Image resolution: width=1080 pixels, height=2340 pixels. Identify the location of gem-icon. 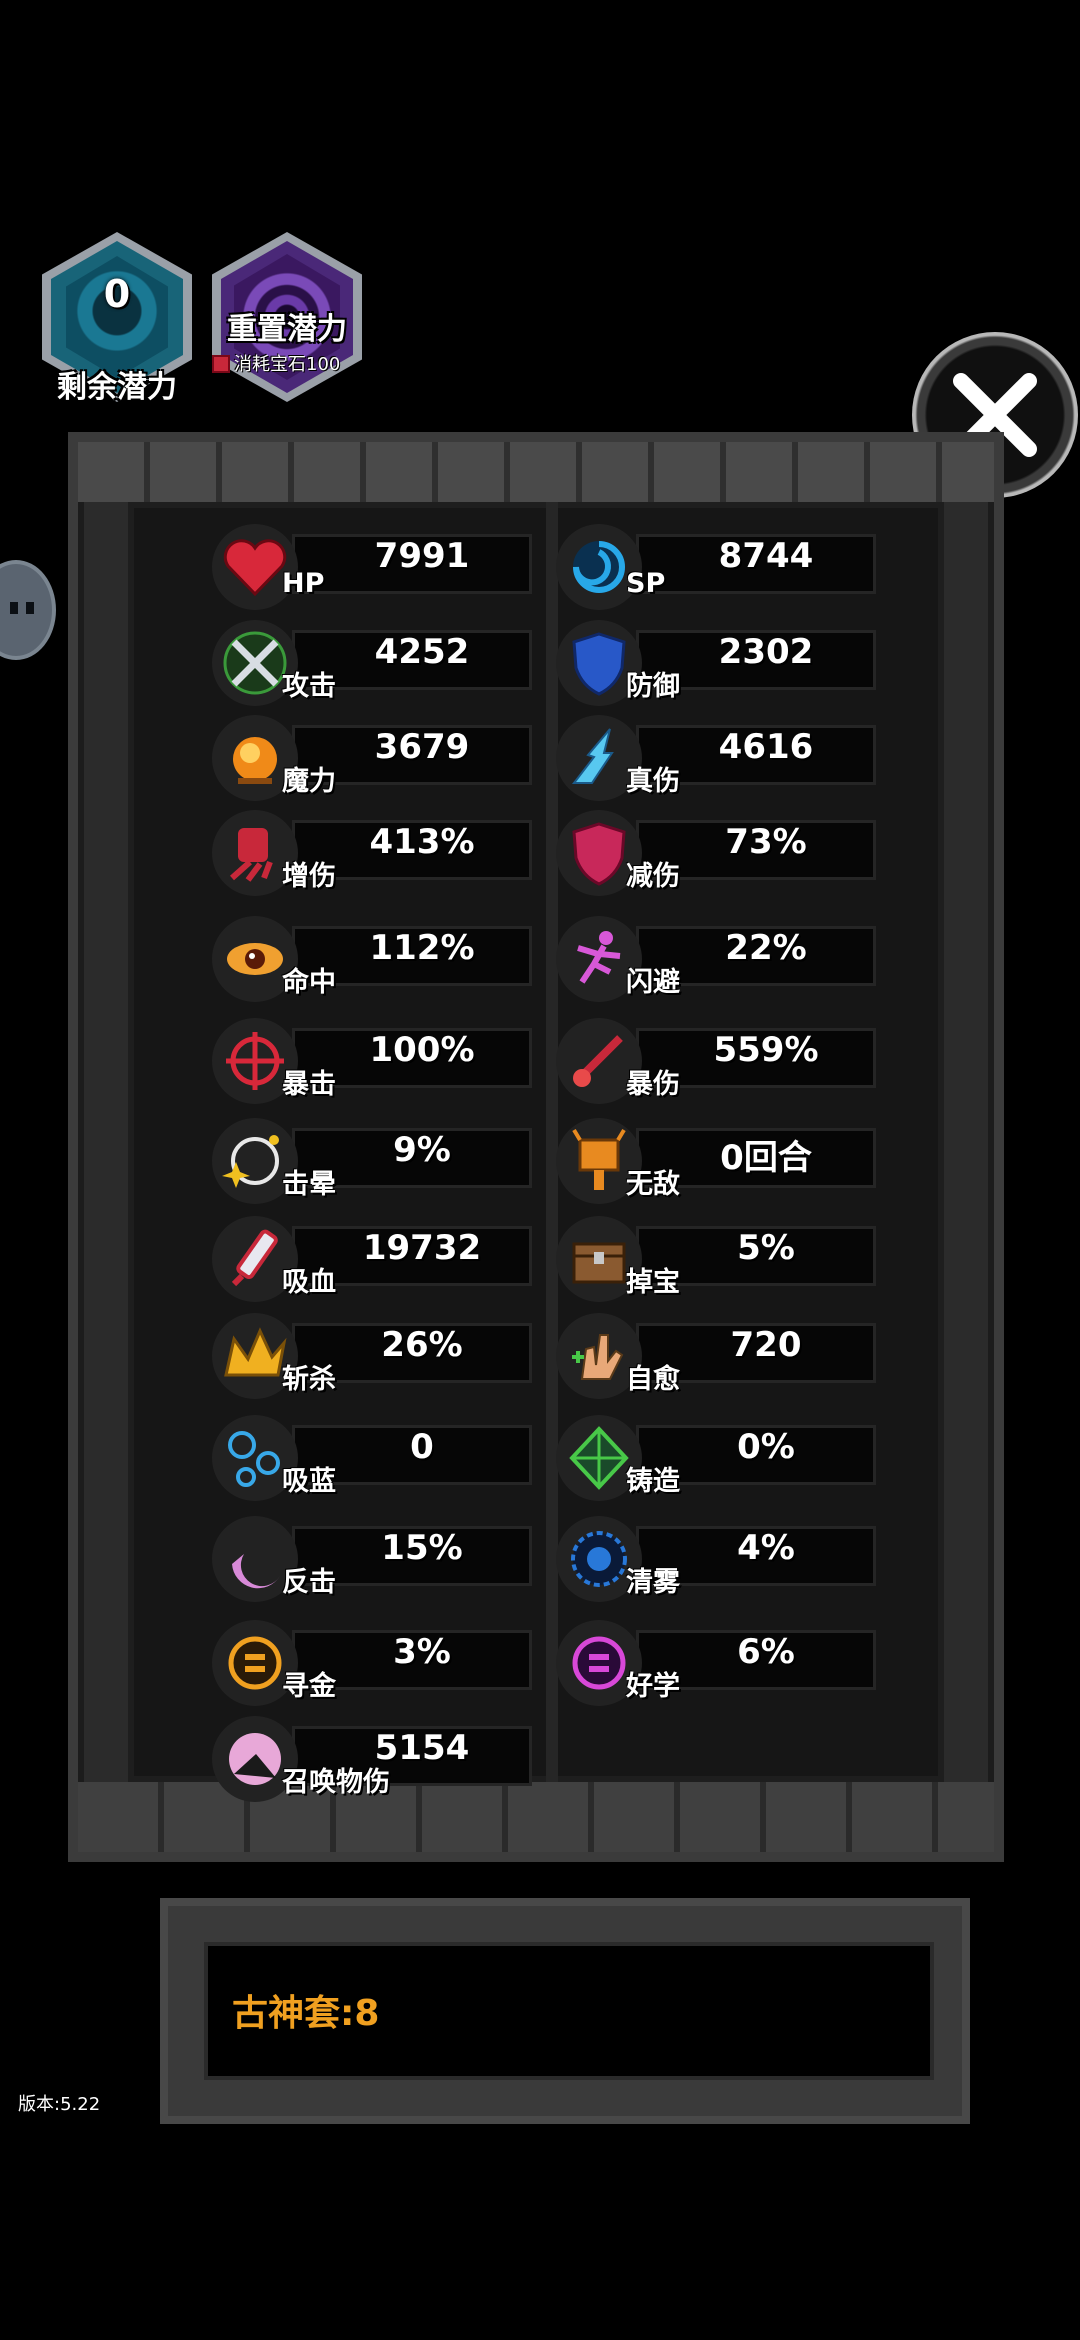
(221, 364).